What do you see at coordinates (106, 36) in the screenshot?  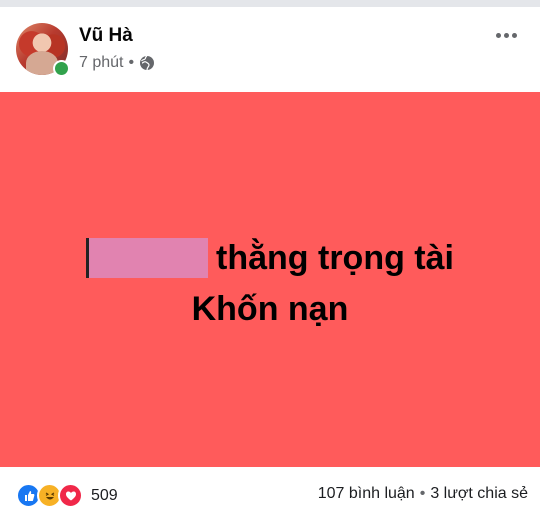 I see `author-name: Vũ Hà` at bounding box center [106, 36].